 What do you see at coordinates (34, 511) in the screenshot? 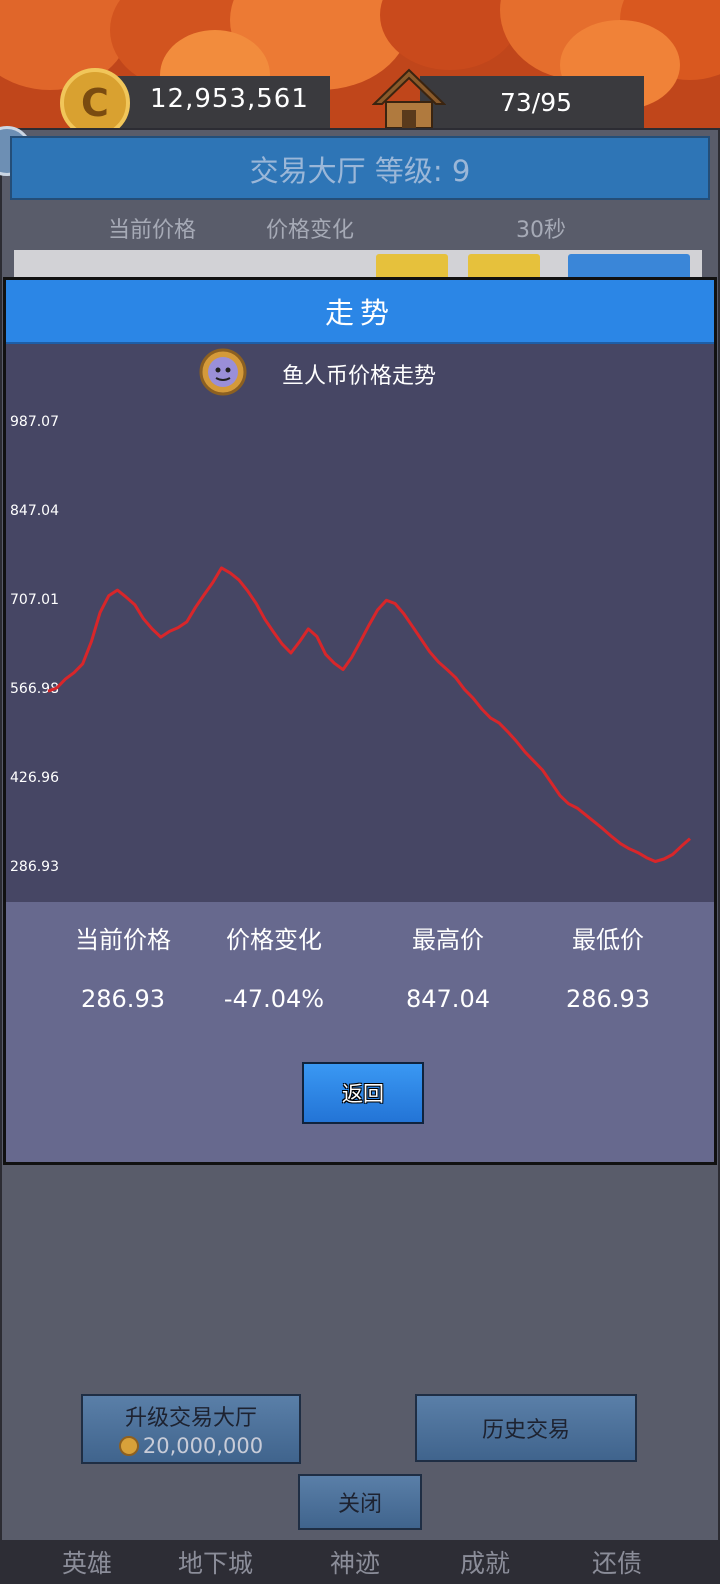
I see `y-tick-label: 847.04` at bounding box center [34, 511].